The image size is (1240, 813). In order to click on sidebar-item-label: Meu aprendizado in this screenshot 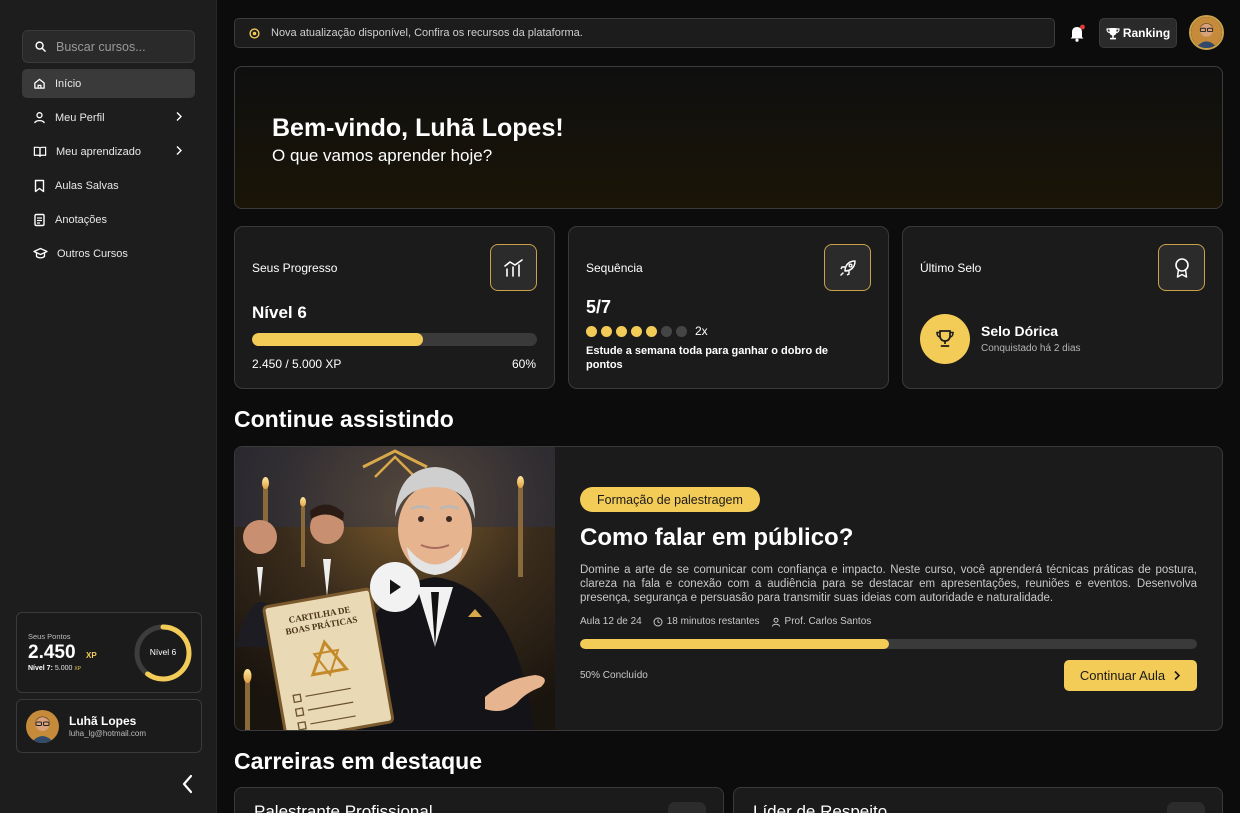, I will do `click(99, 151)`.